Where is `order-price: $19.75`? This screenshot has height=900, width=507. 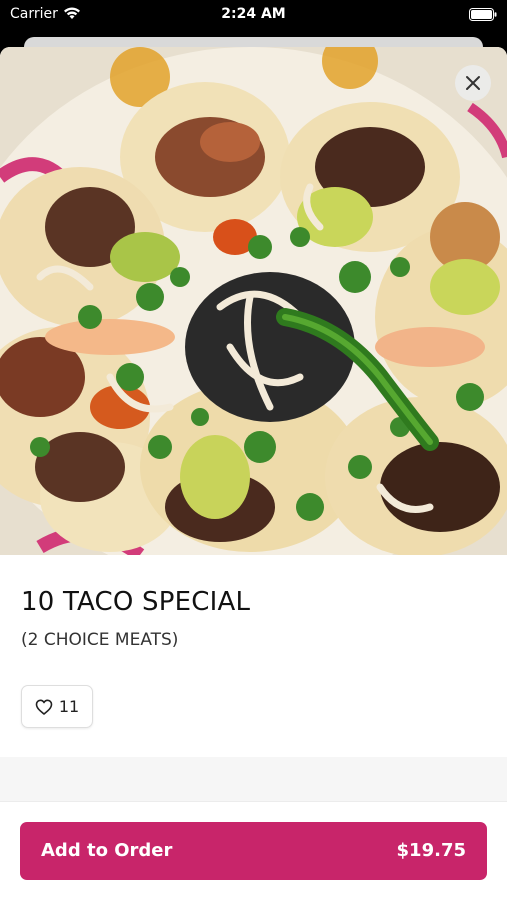 order-price: $19.75 is located at coordinates (431, 850).